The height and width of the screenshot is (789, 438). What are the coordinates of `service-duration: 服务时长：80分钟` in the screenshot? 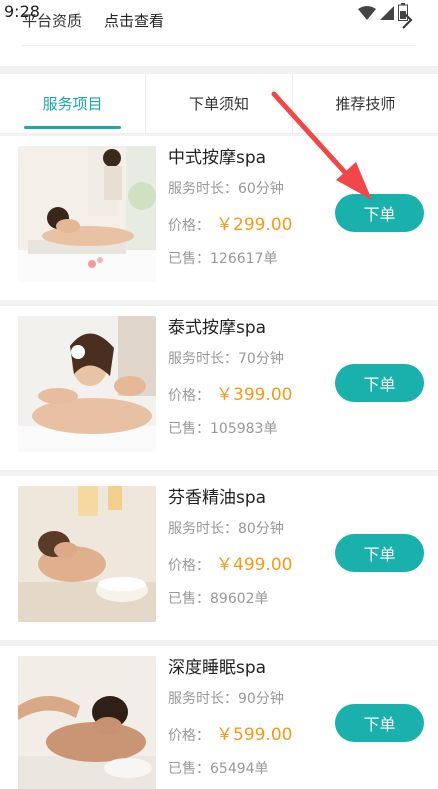 It's located at (226, 529).